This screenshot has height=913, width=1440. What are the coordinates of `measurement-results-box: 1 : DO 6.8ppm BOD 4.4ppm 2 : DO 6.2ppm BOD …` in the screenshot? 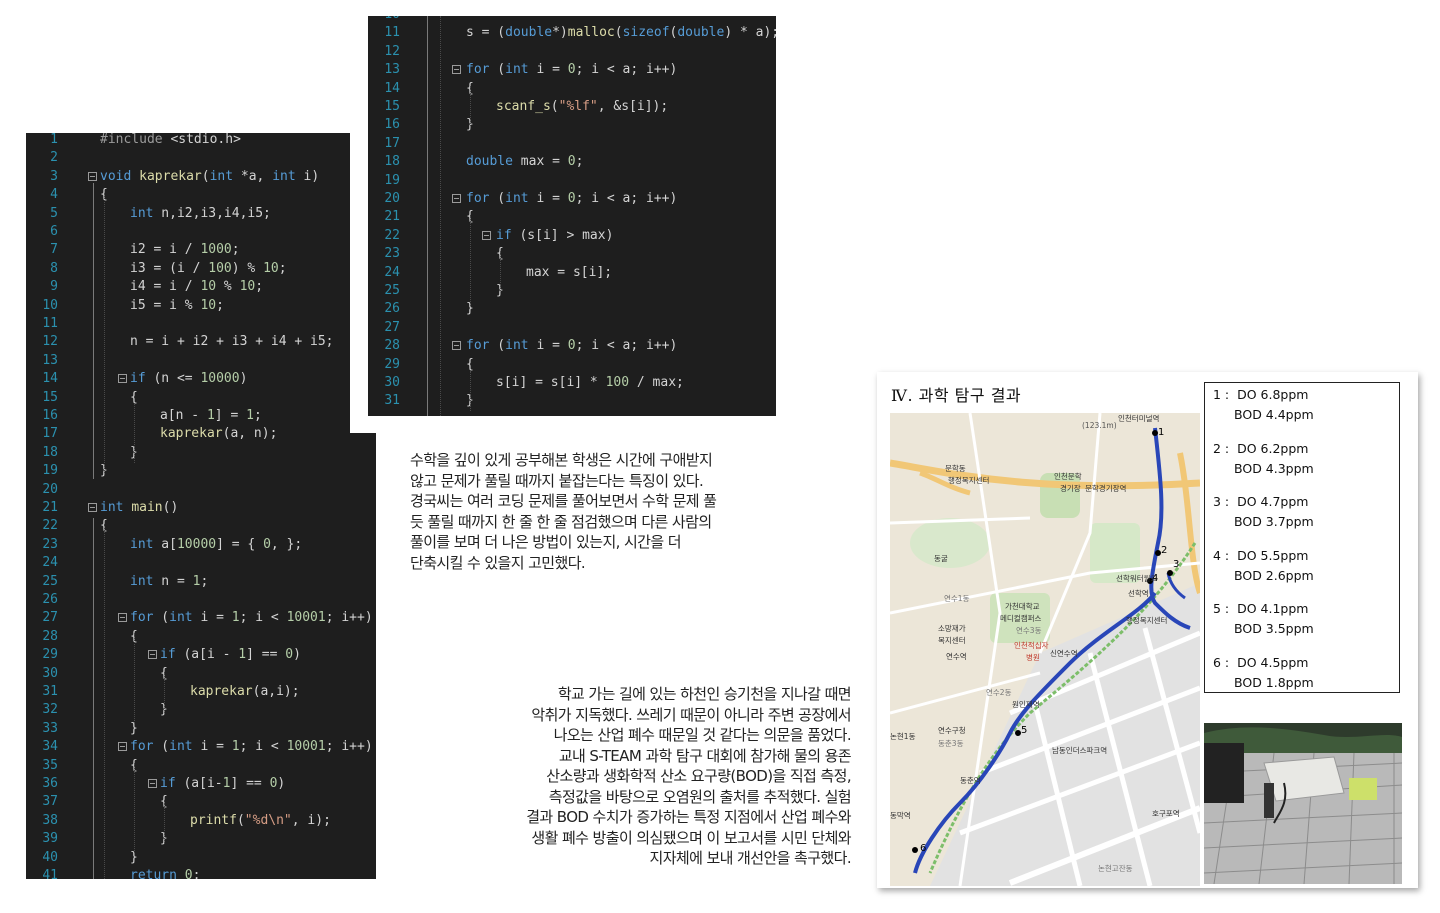 It's located at (1302, 537).